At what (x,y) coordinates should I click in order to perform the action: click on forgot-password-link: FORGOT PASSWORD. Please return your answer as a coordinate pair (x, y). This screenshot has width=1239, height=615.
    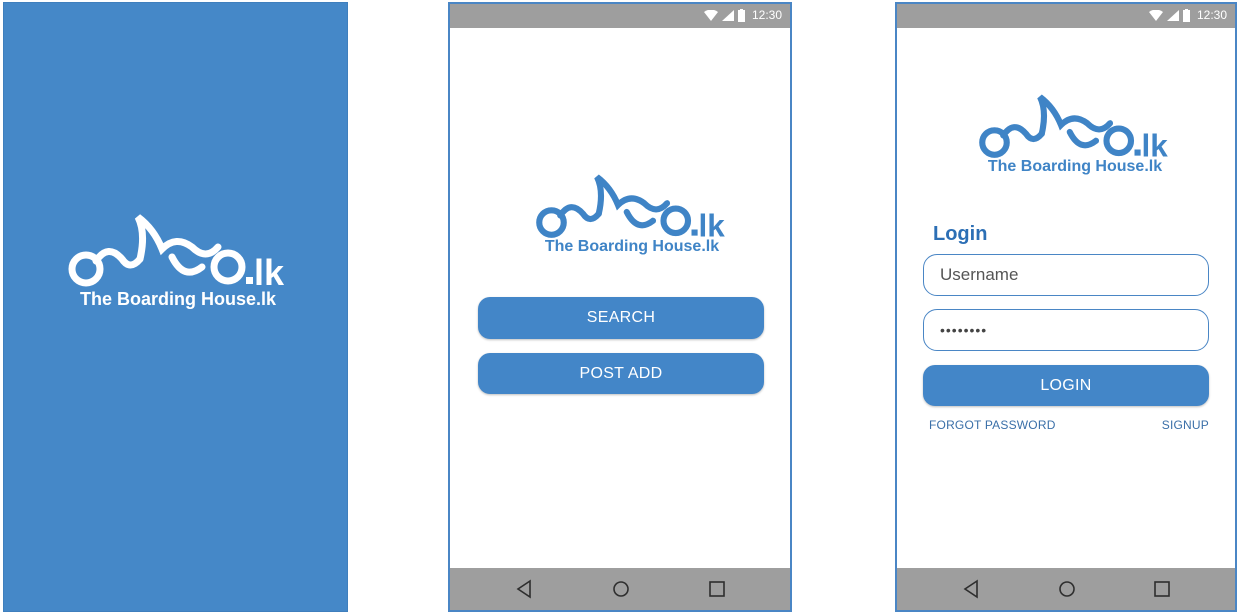
    Looking at the image, I should click on (992, 425).